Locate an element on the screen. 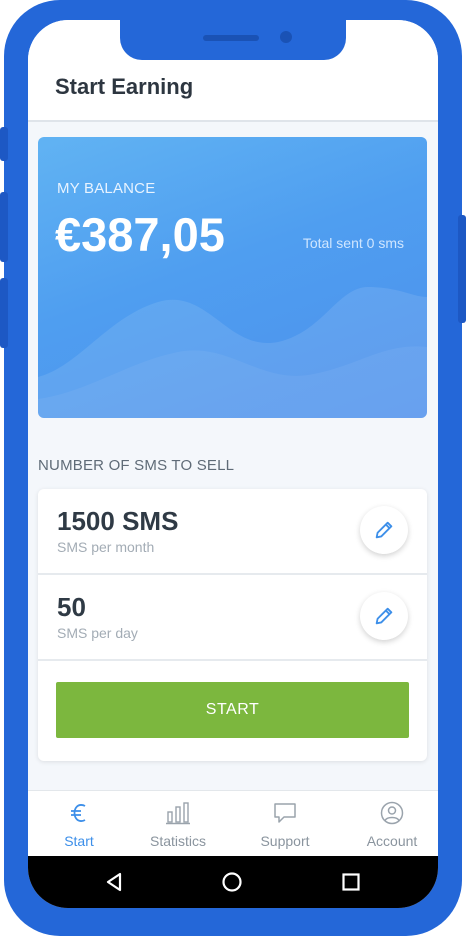 The width and height of the screenshot is (466, 936). sms-per-month-value: 1500 SMS is located at coordinates (118, 521).